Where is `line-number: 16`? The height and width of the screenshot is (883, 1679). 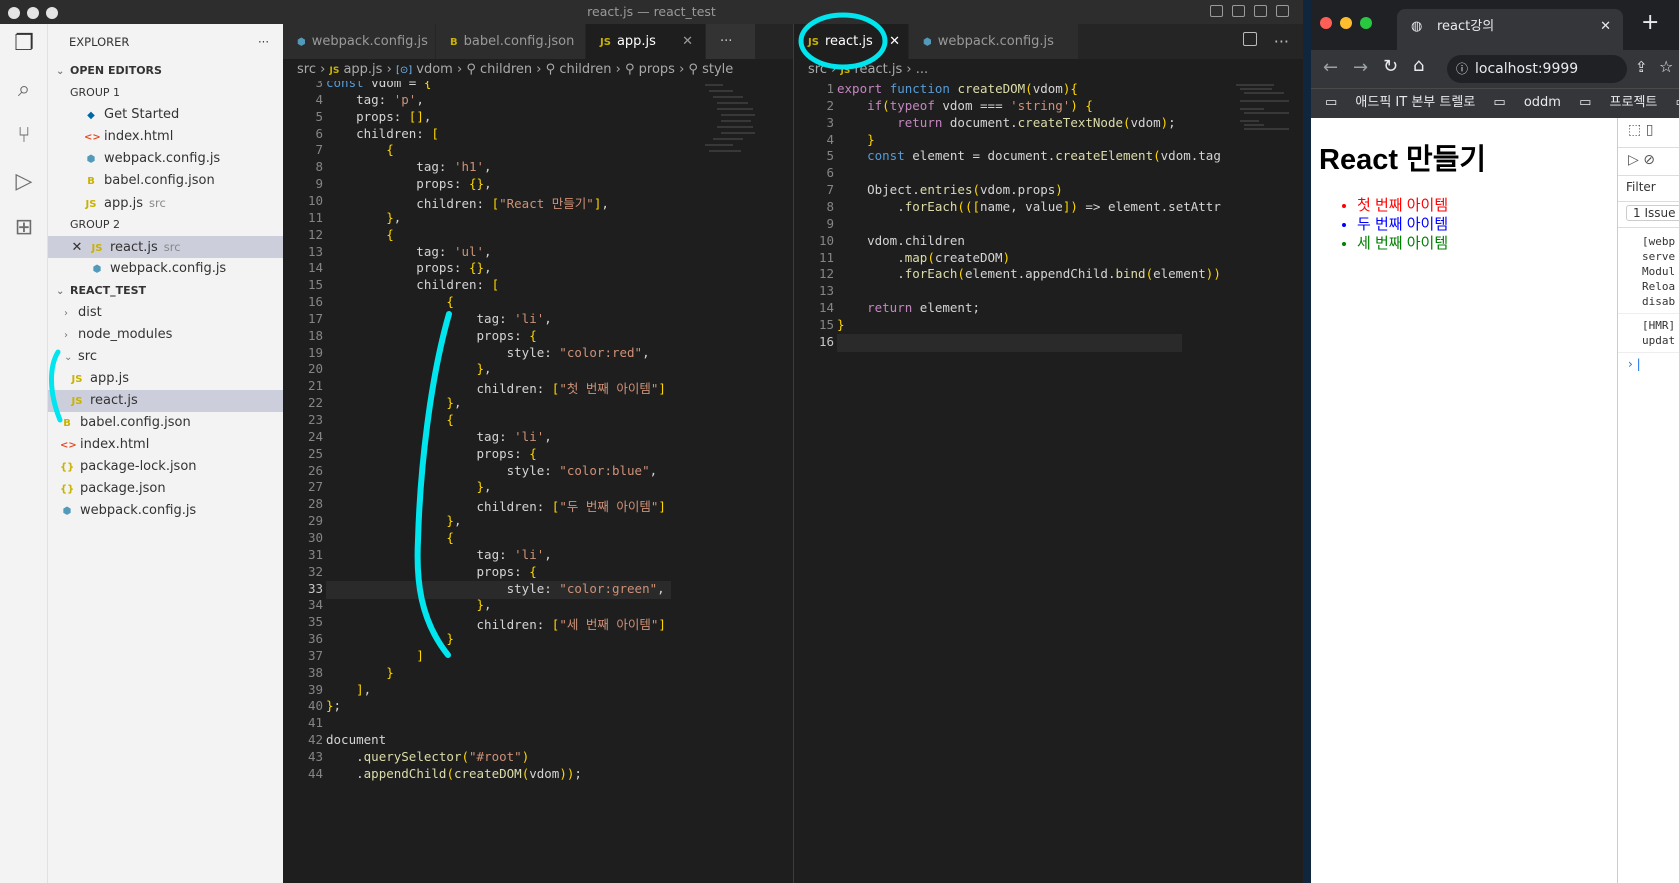
line-number: 16 is located at coordinates (315, 302).